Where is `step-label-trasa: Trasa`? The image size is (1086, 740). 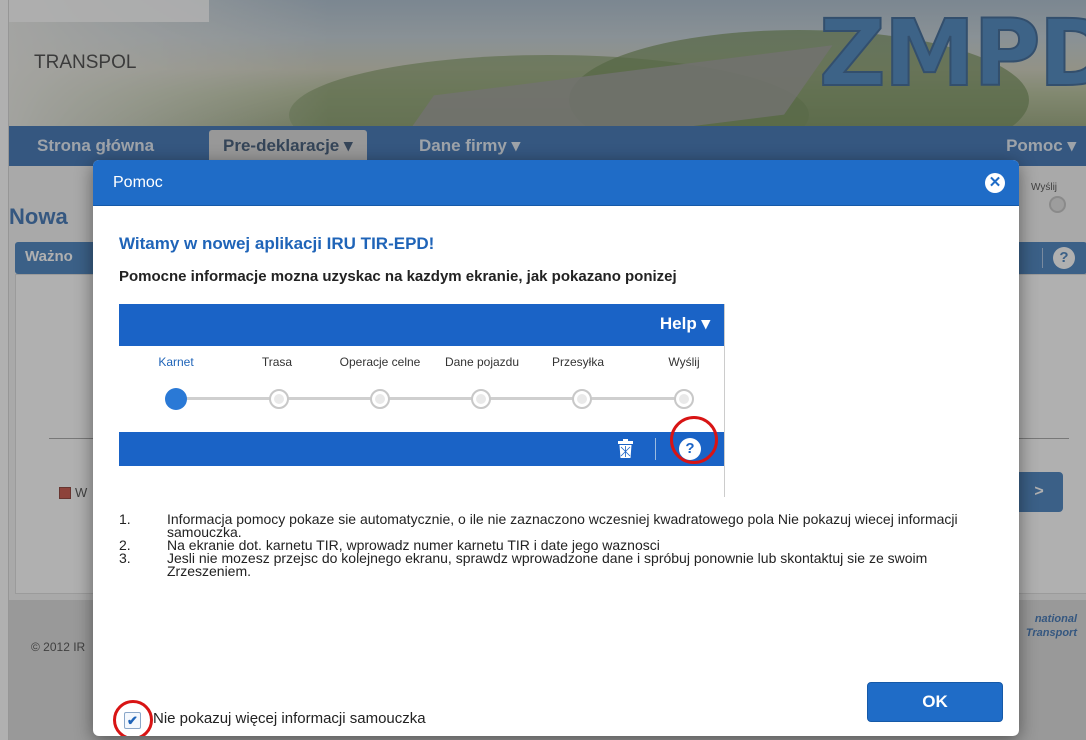 step-label-trasa: Trasa is located at coordinates (277, 362).